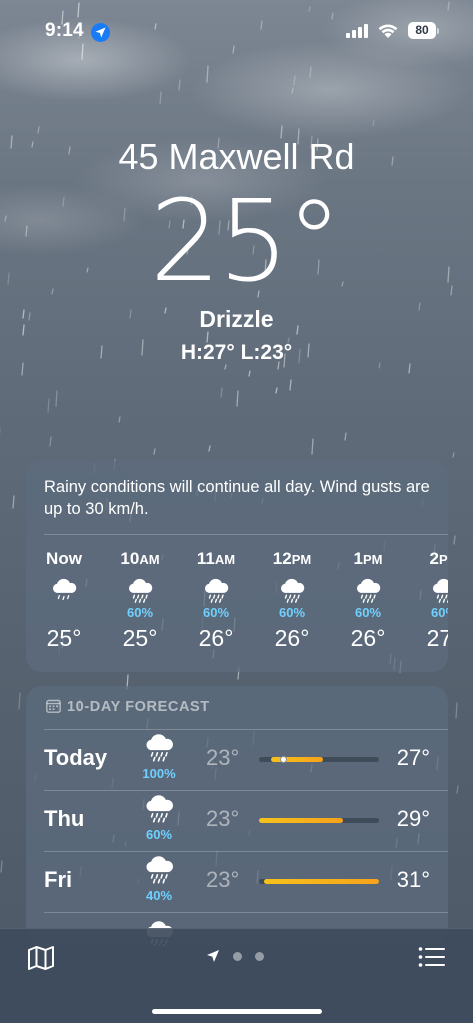 The height and width of the screenshot is (1023, 473). I want to click on hour-column: 11AM 60% 26°, so click(216, 600).